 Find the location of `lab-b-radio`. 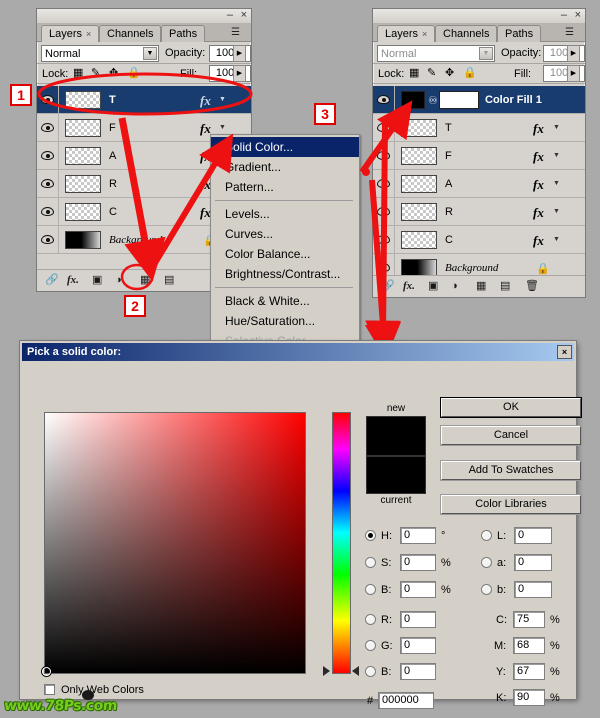

lab-b-radio is located at coordinates (486, 589).